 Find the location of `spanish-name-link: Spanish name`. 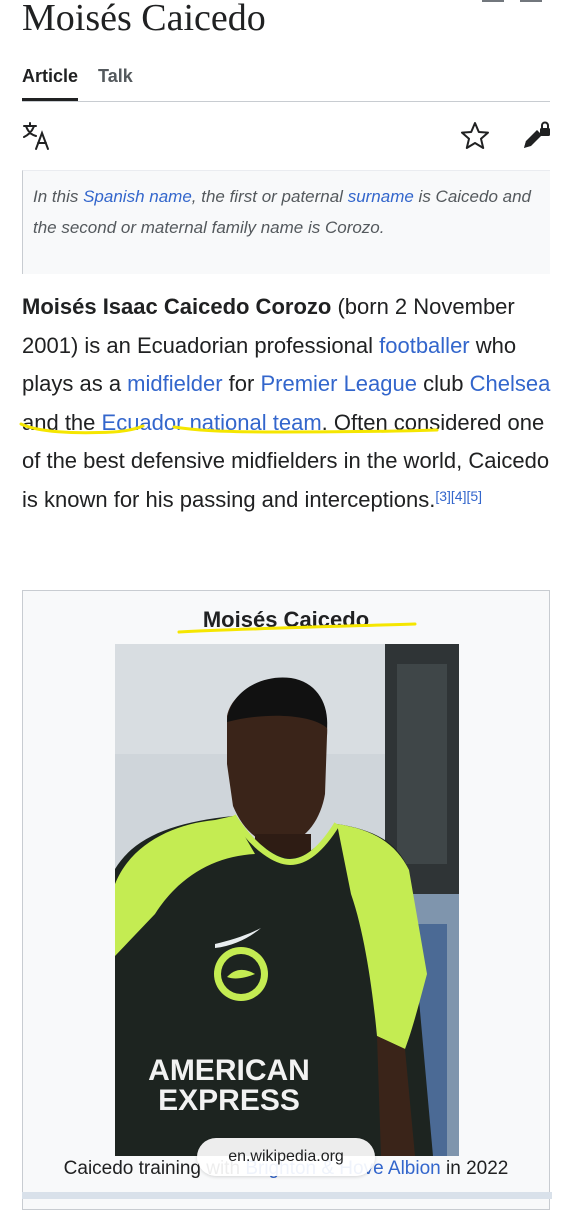

spanish-name-link: Spanish name is located at coordinates (137, 196).